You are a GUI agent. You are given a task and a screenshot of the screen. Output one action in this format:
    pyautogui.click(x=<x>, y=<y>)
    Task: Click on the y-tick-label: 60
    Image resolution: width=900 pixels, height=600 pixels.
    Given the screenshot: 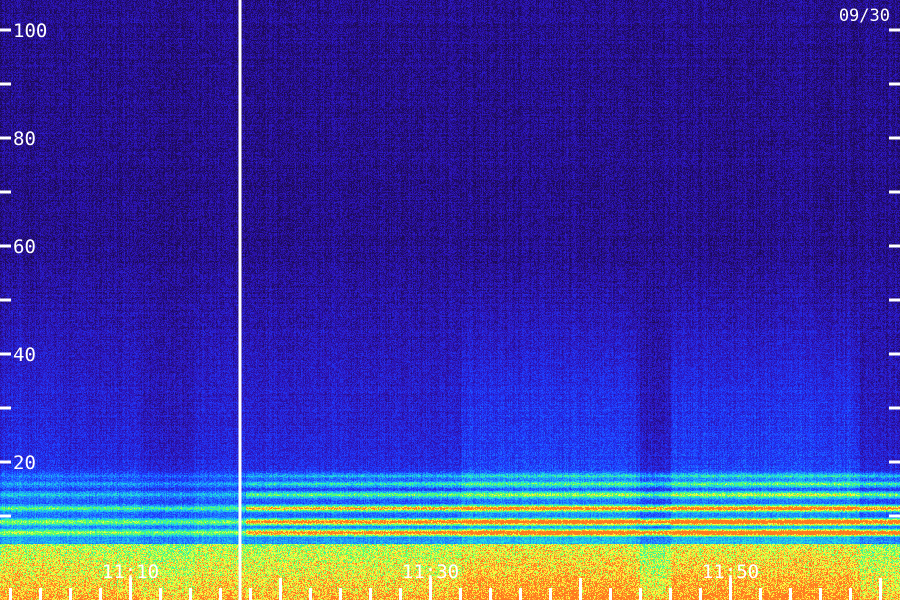 What is the action you would take?
    pyautogui.click(x=24, y=247)
    